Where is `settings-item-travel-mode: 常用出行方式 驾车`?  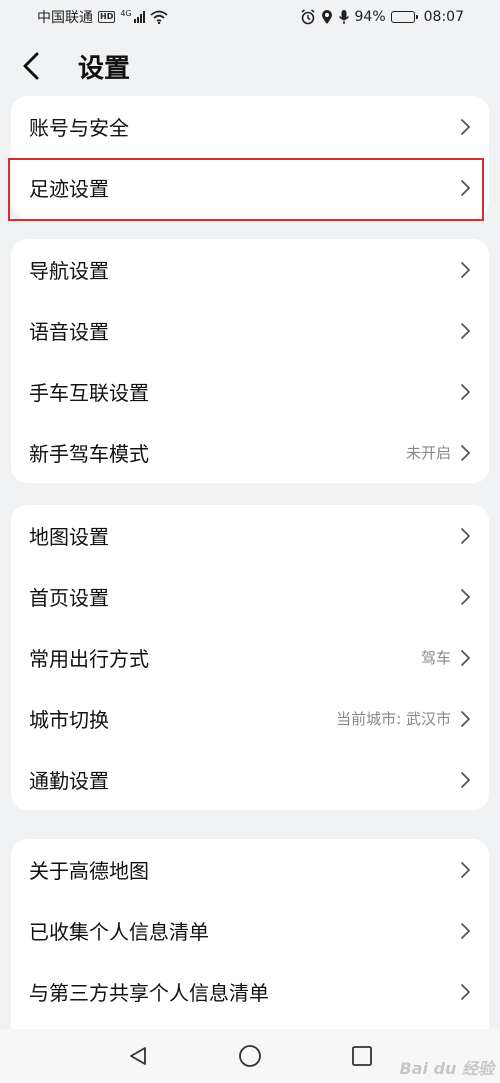 settings-item-travel-mode: 常用出行方式 驾车 is located at coordinates (250, 657).